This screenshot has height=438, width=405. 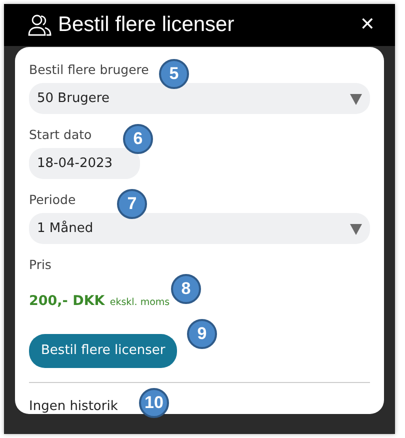 I want to click on callout-marker: 5, so click(x=174, y=74).